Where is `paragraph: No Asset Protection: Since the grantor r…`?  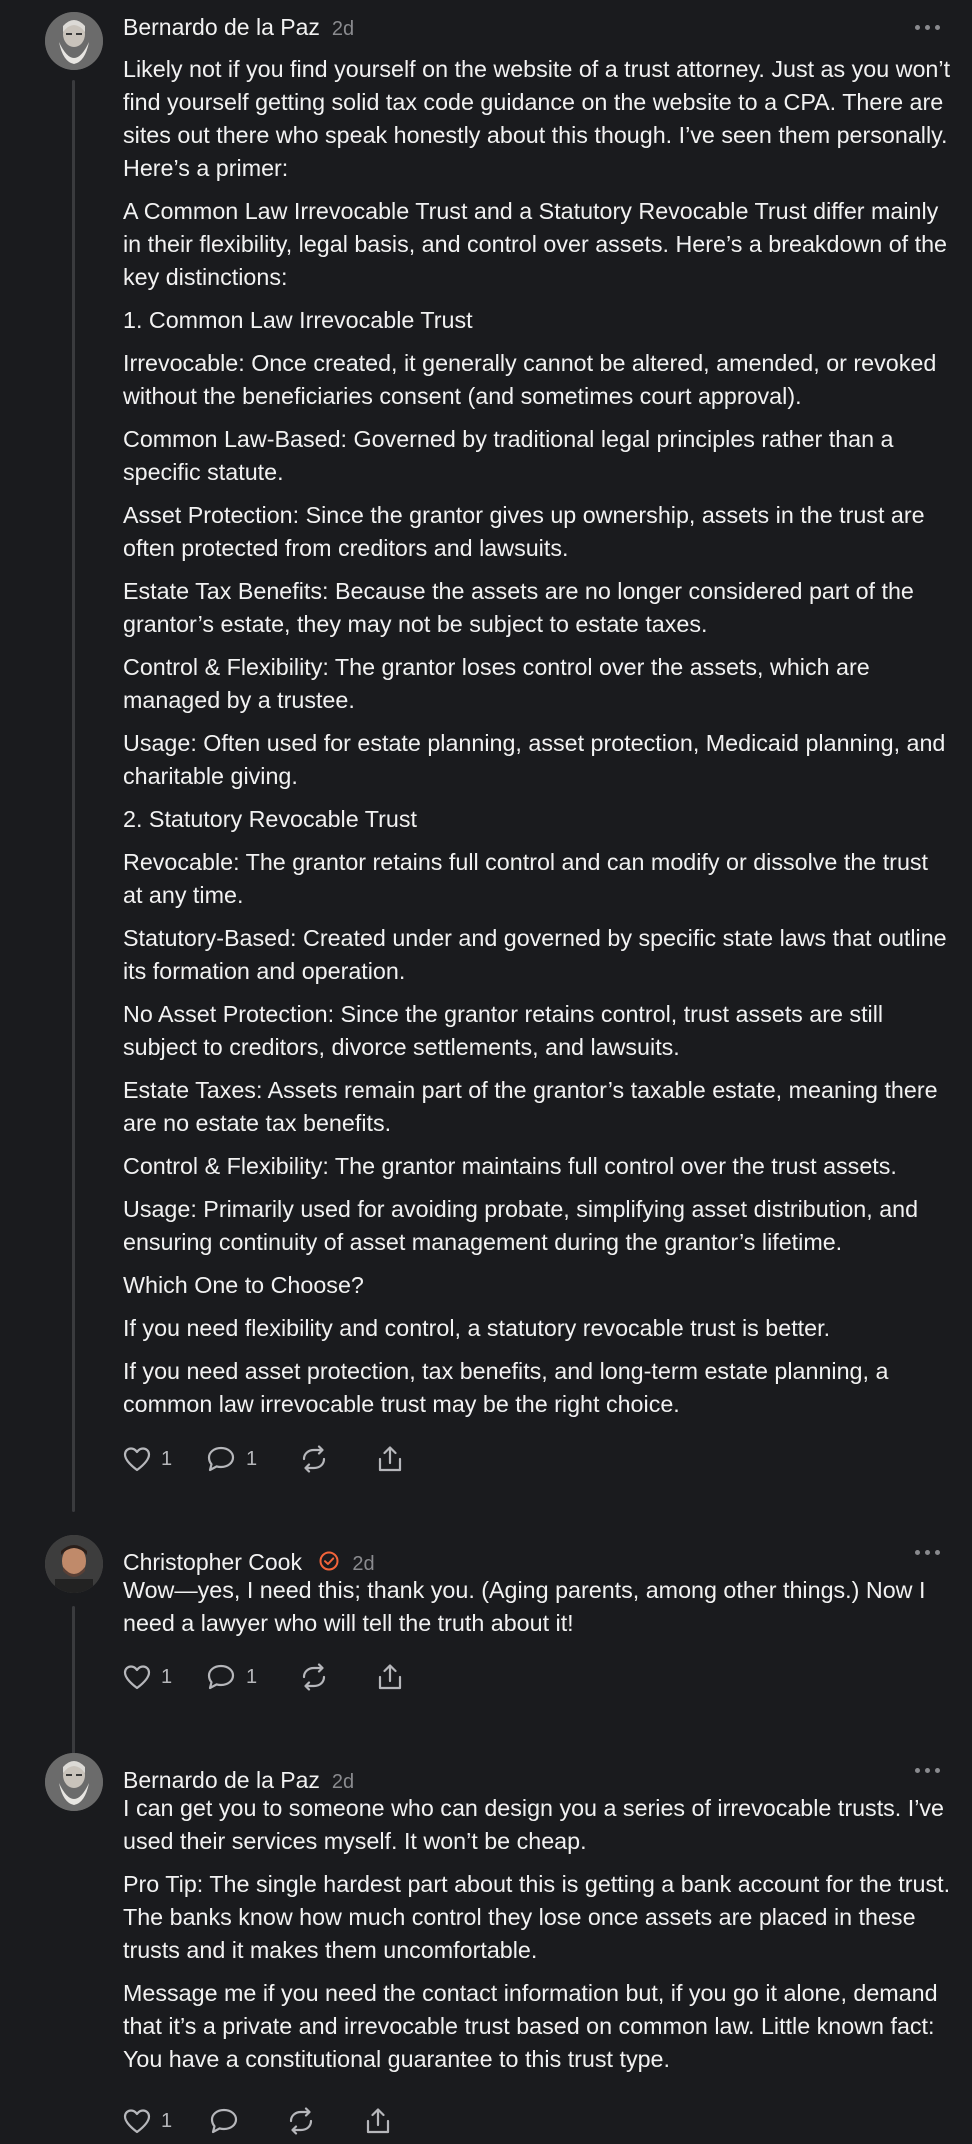
paragraph: No Asset Protection: Since the grantor r… is located at coordinates (503, 1030).